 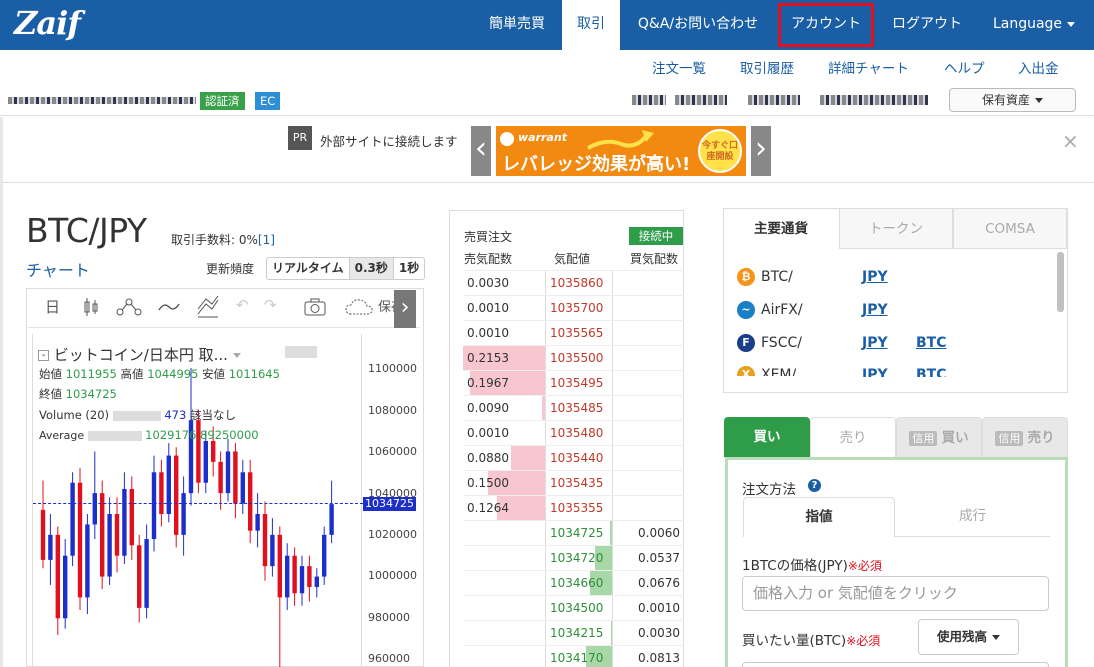 I want to click on bid-row: 1034170 0.0813, so click(x=574, y=656).